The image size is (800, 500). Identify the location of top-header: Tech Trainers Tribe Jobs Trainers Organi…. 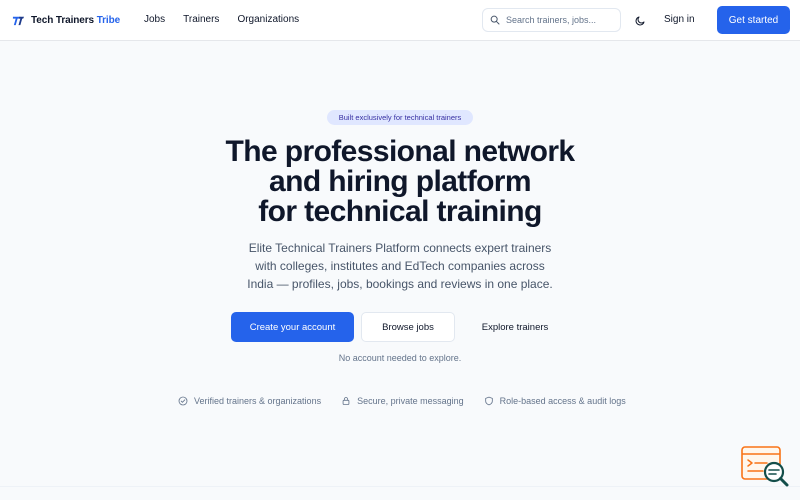
(400, 20).